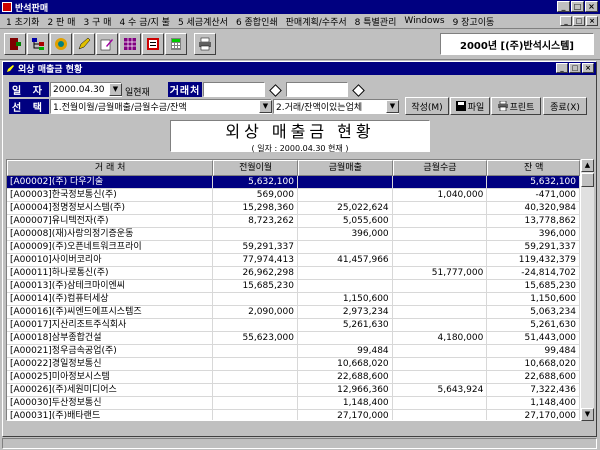 The height and width of the screenshot is (450, 600). I want to click on menu-item: 6 종합인쇄, so click(257, 21).